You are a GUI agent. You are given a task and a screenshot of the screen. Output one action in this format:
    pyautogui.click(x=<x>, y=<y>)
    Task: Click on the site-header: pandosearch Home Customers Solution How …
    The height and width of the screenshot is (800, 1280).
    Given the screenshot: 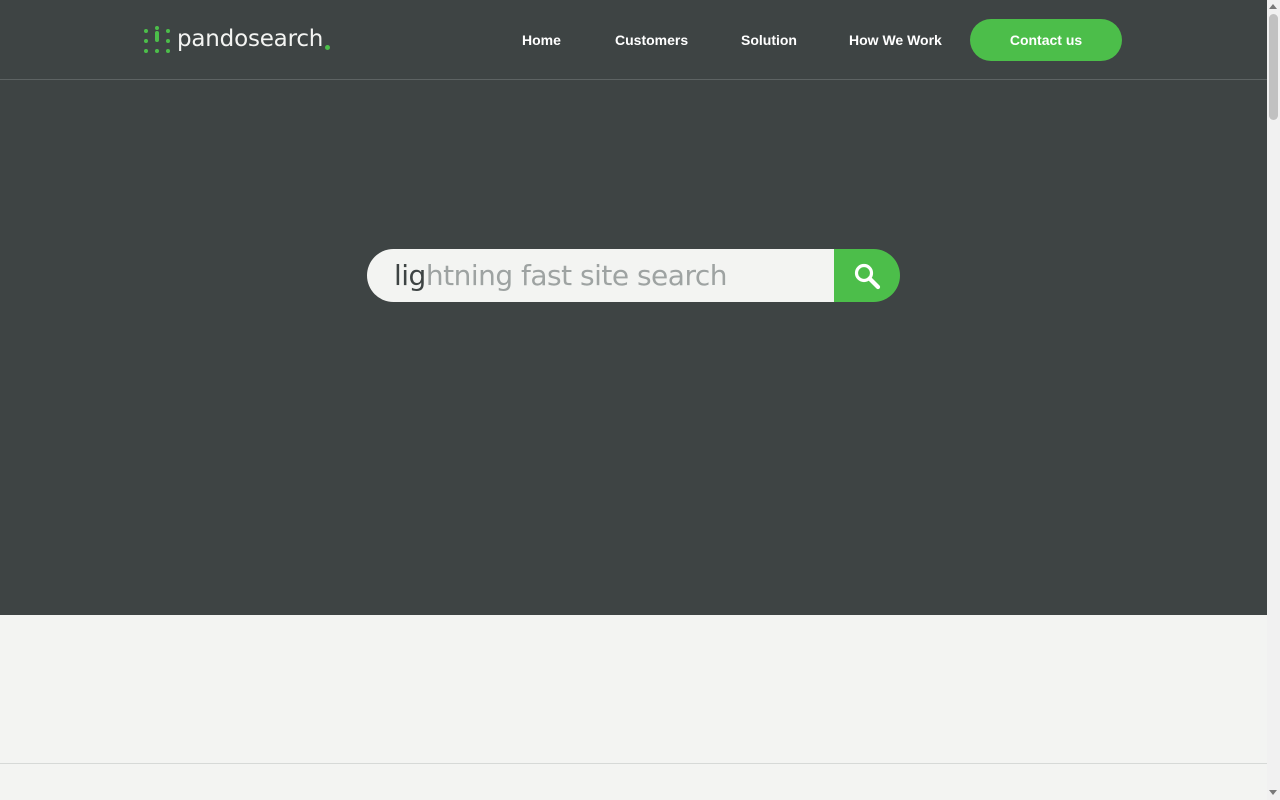 What is the action you would take?
    pyautogui.click(x=633, y=40)
    